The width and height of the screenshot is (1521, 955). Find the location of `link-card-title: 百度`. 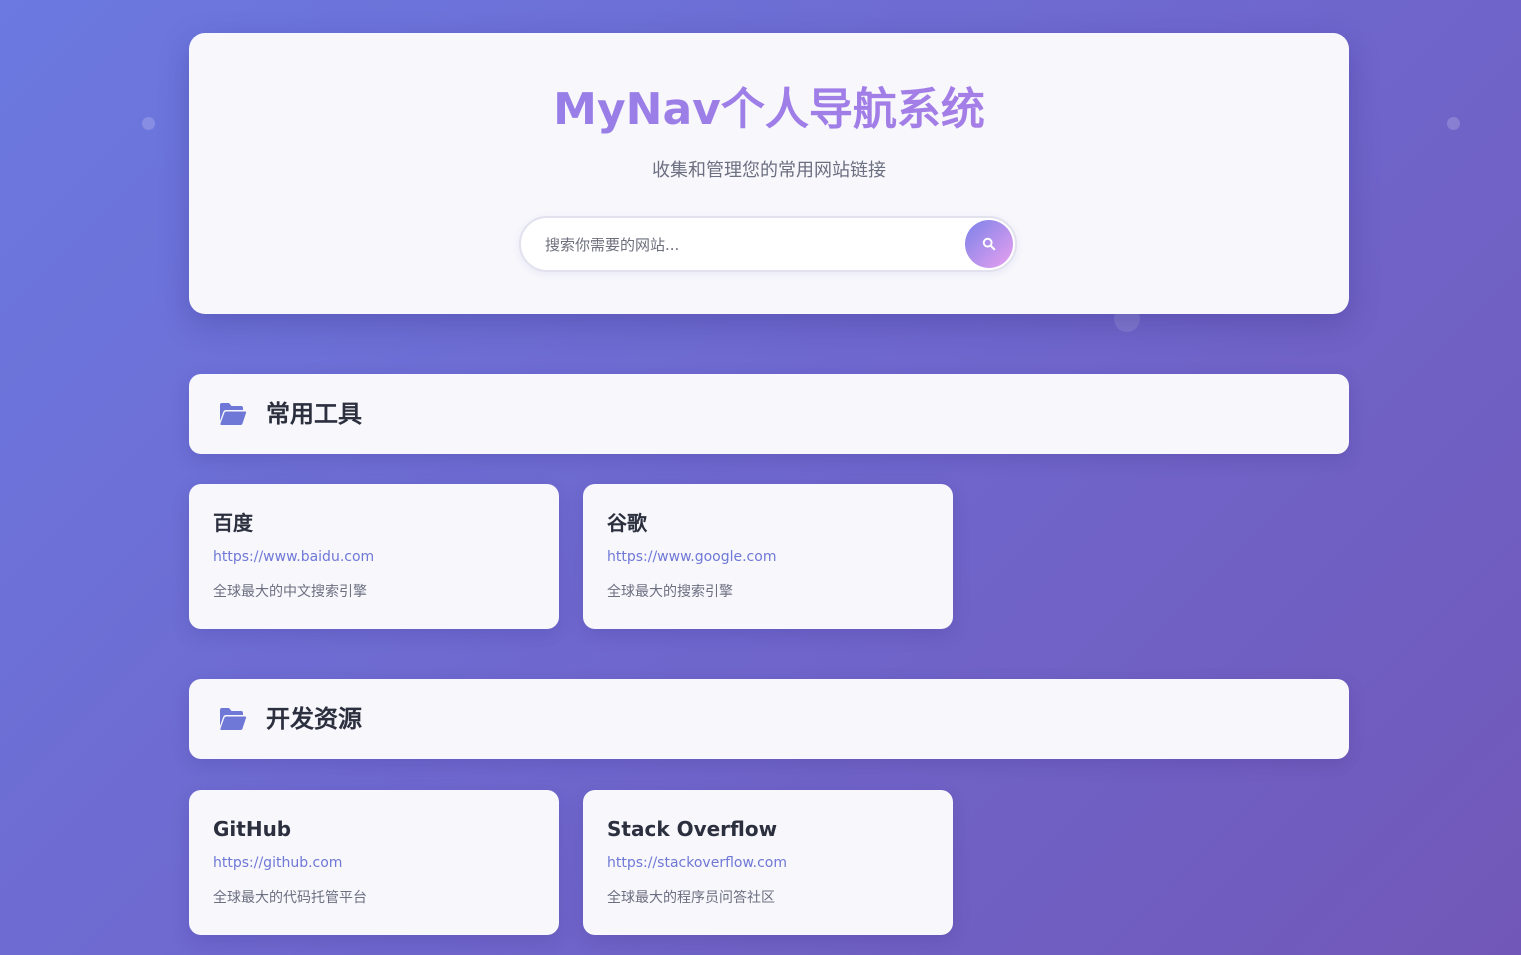

link-card-title: 百度 is located at coordinates (233, 523).